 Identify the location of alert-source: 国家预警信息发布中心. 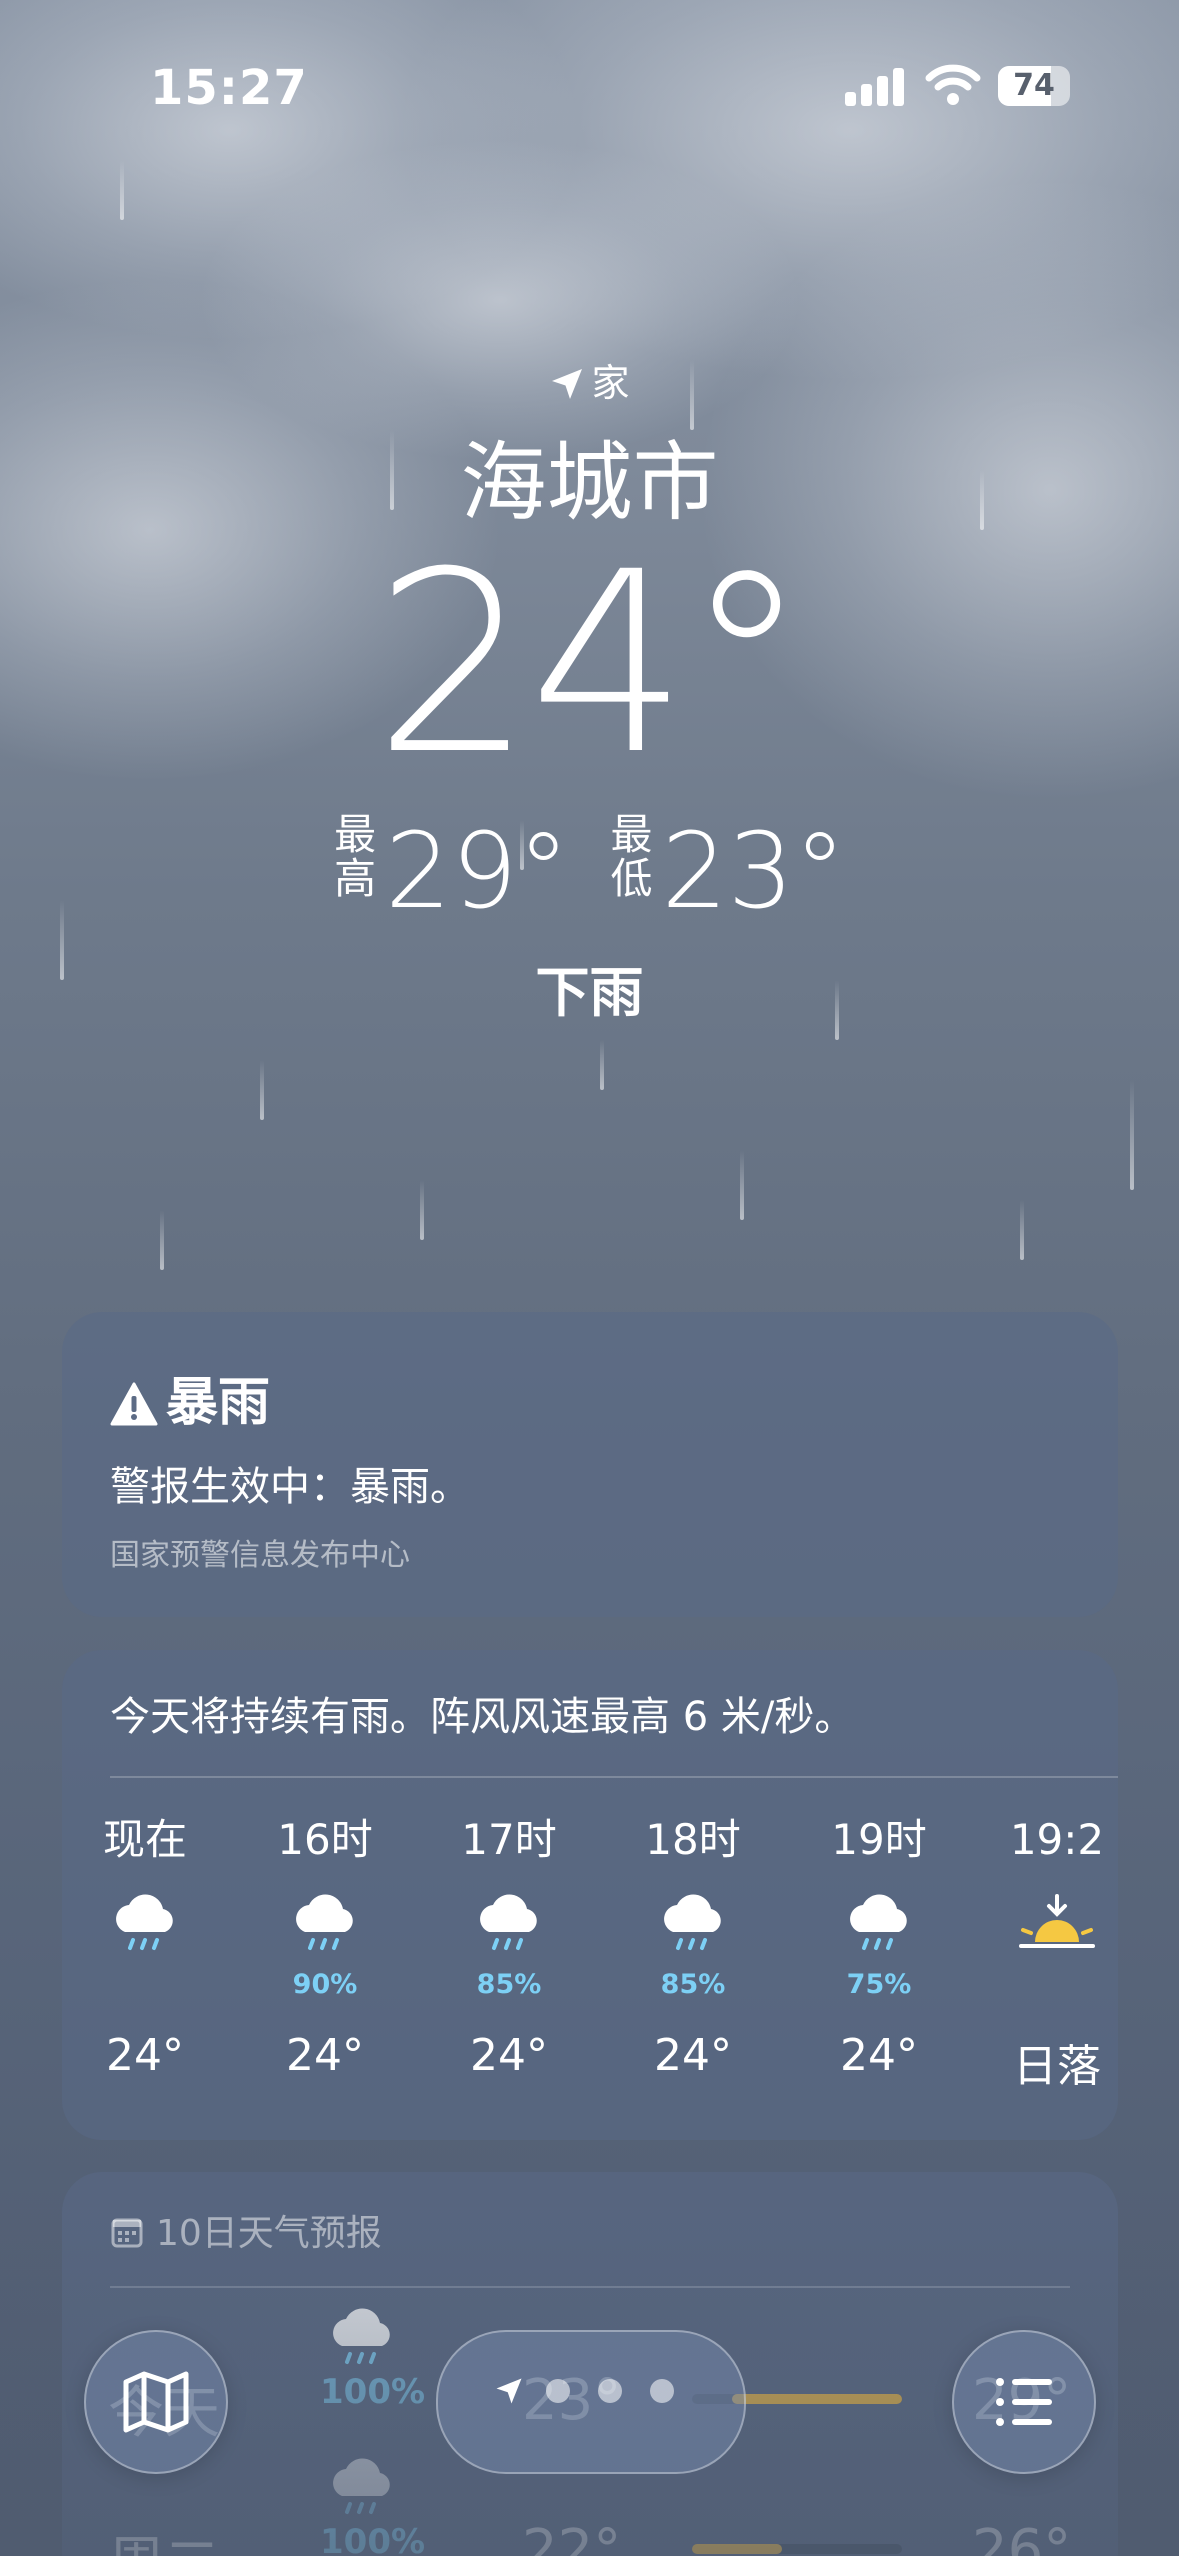
(260, 1555).